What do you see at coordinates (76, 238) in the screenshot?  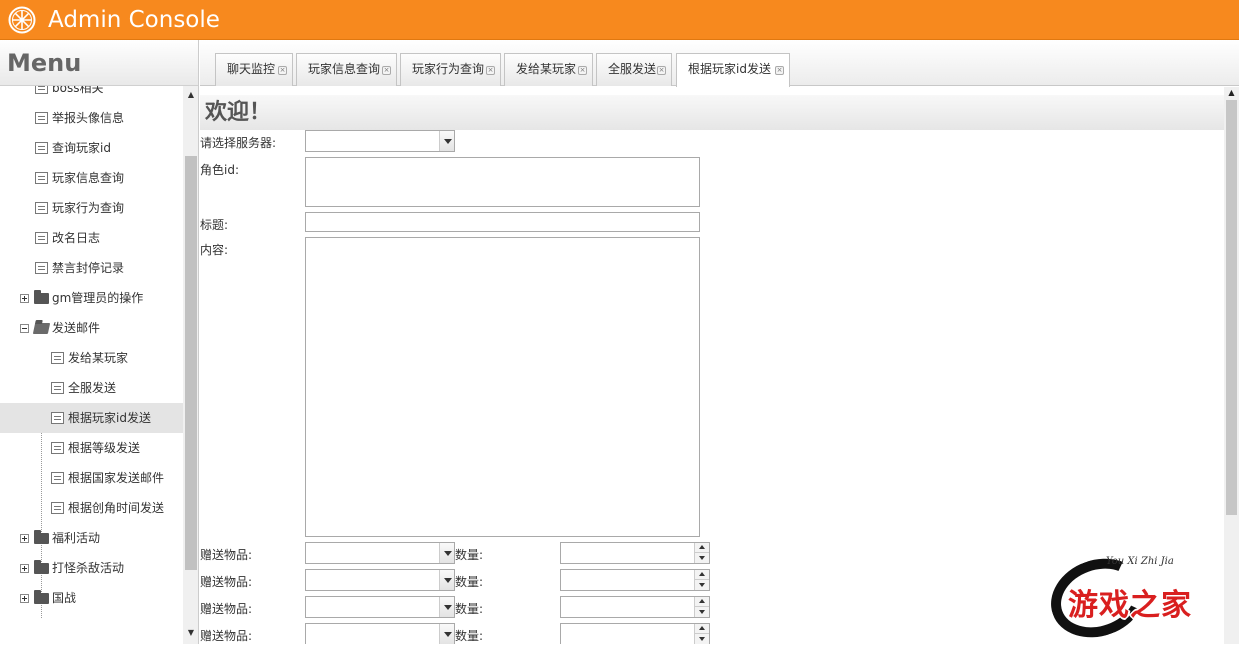 I see `sidebar-item-label: 改名日志` at bounding box center [76, 238].